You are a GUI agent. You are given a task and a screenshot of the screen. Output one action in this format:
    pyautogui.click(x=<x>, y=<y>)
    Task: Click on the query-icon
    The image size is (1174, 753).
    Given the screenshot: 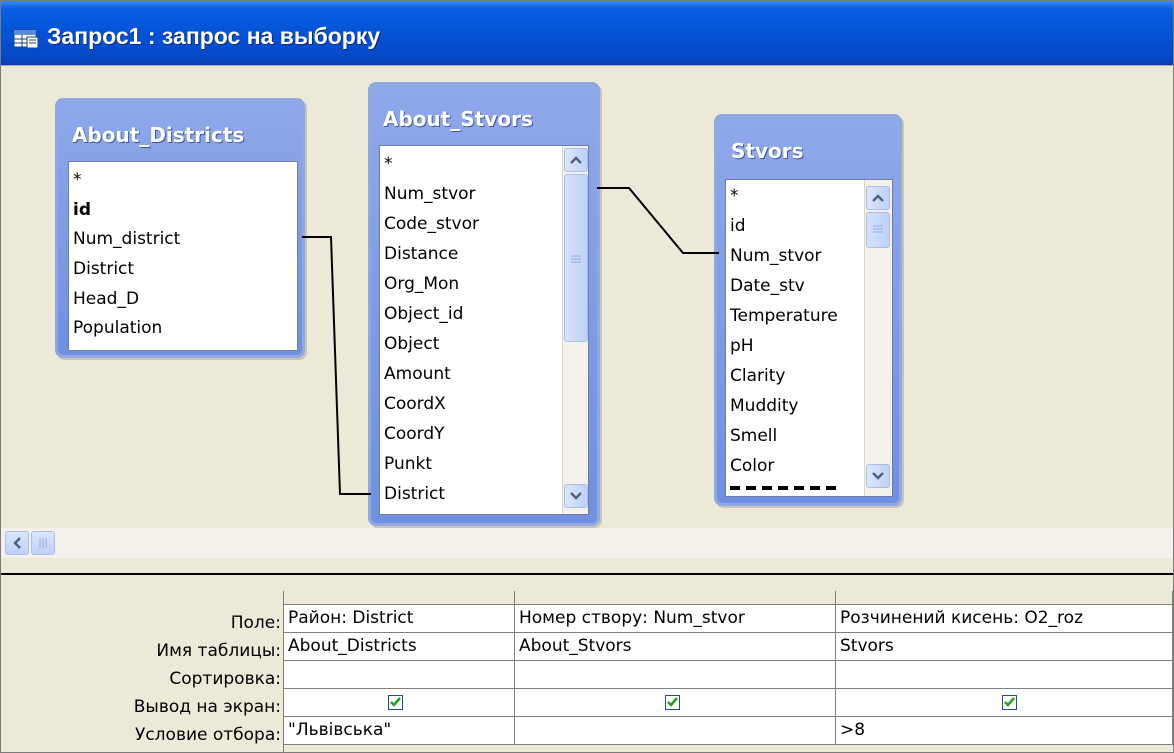 What is the action you would take?
    pyautogui.click(x=26, y=39)
    